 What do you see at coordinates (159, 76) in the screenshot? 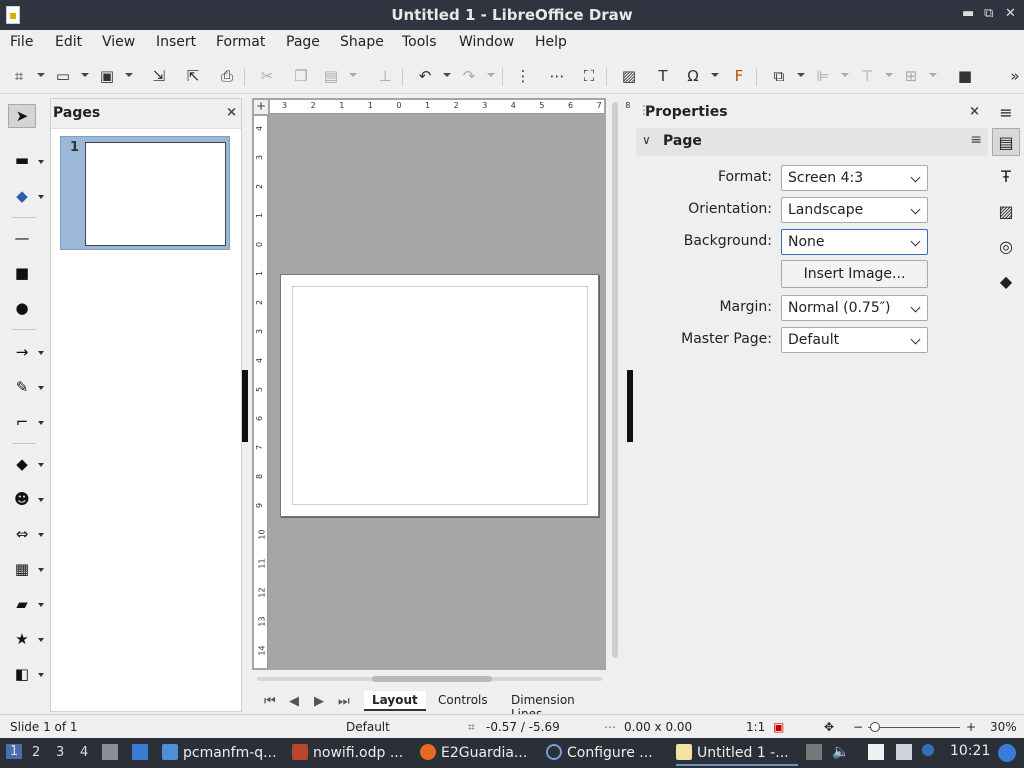
I see `export-icon: ⇲` at bounding box center [159, 76].